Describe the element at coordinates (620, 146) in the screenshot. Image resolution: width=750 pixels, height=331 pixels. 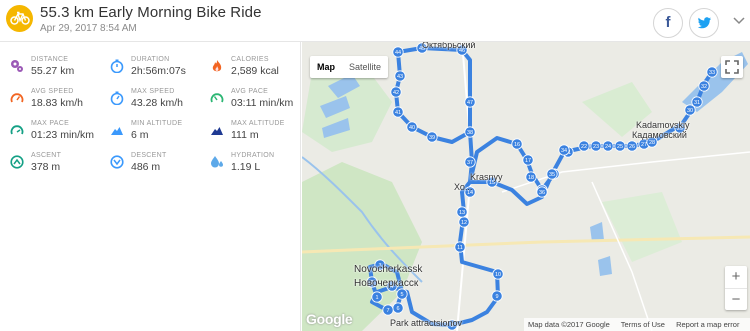
I see `route-marker: 25` at that location.